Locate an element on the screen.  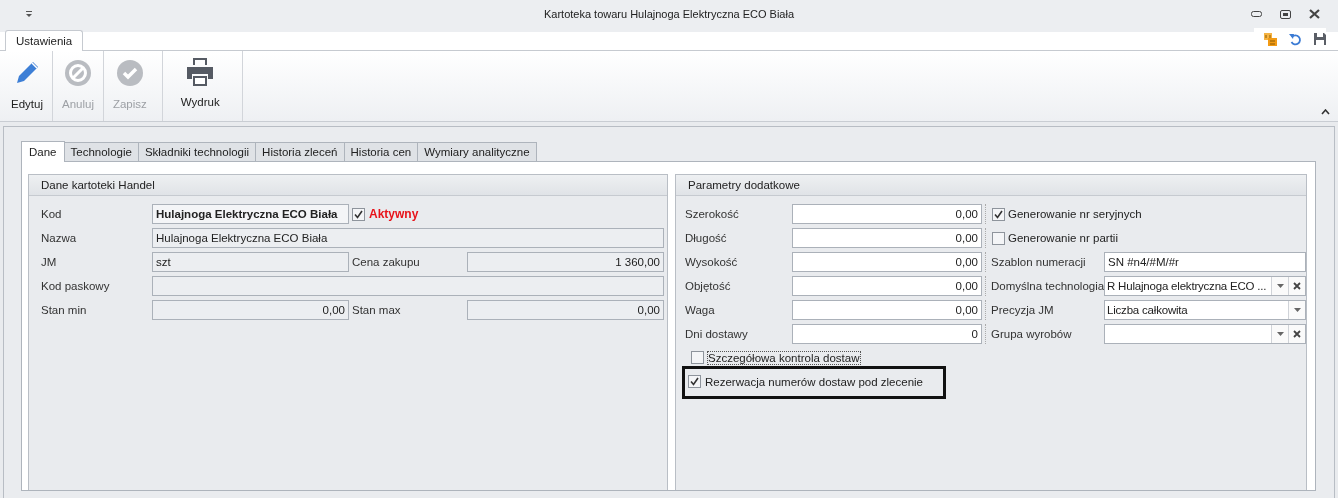
tab: Historia cen is located at coordinates (381, 151).